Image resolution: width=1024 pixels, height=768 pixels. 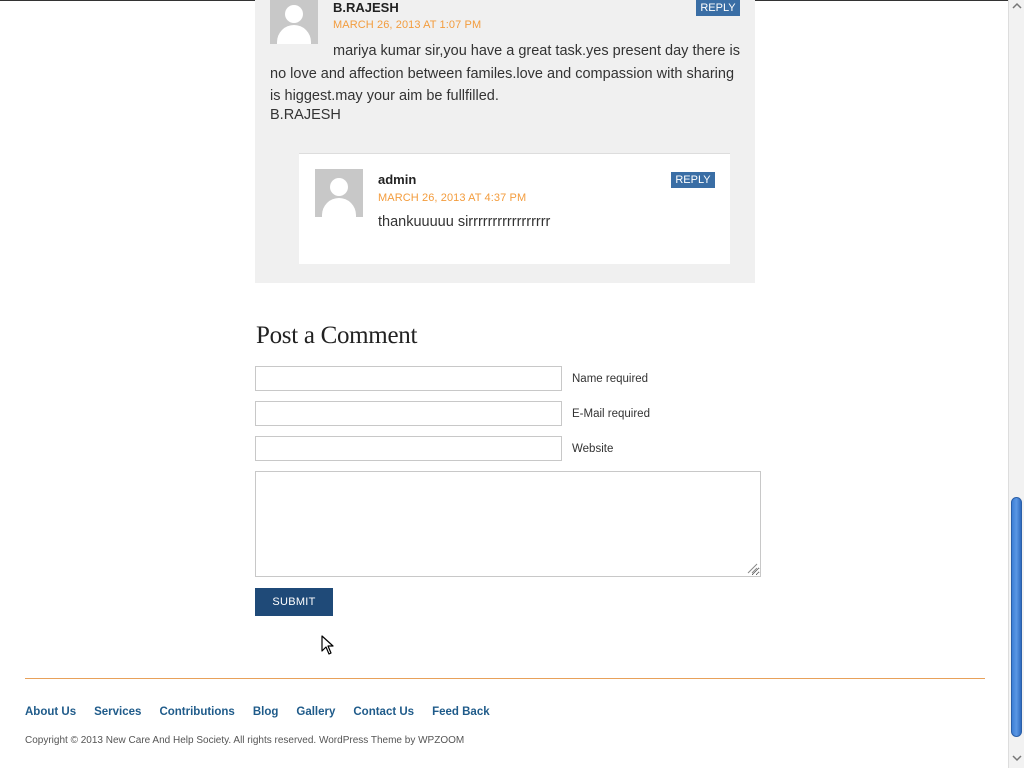 What do you see at coordinates (315, 712) in the screenshot?
I see `footer-link-gallery: Gallery` at bounding box center [315, 712].